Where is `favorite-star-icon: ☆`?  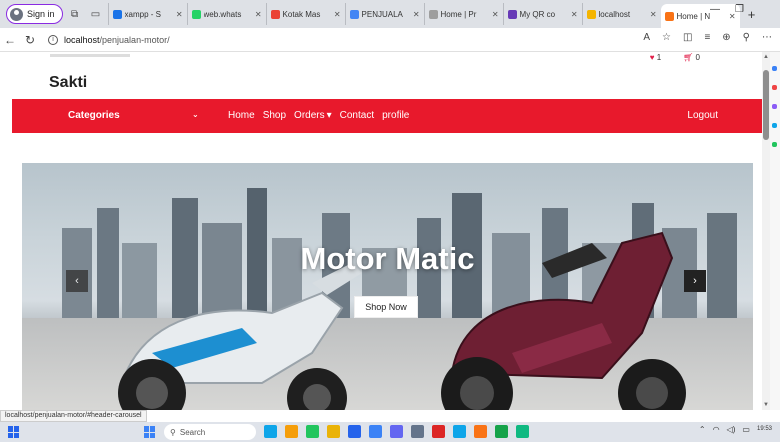
favorite-star-icon: ☆ is located at coordinates (666, 37).